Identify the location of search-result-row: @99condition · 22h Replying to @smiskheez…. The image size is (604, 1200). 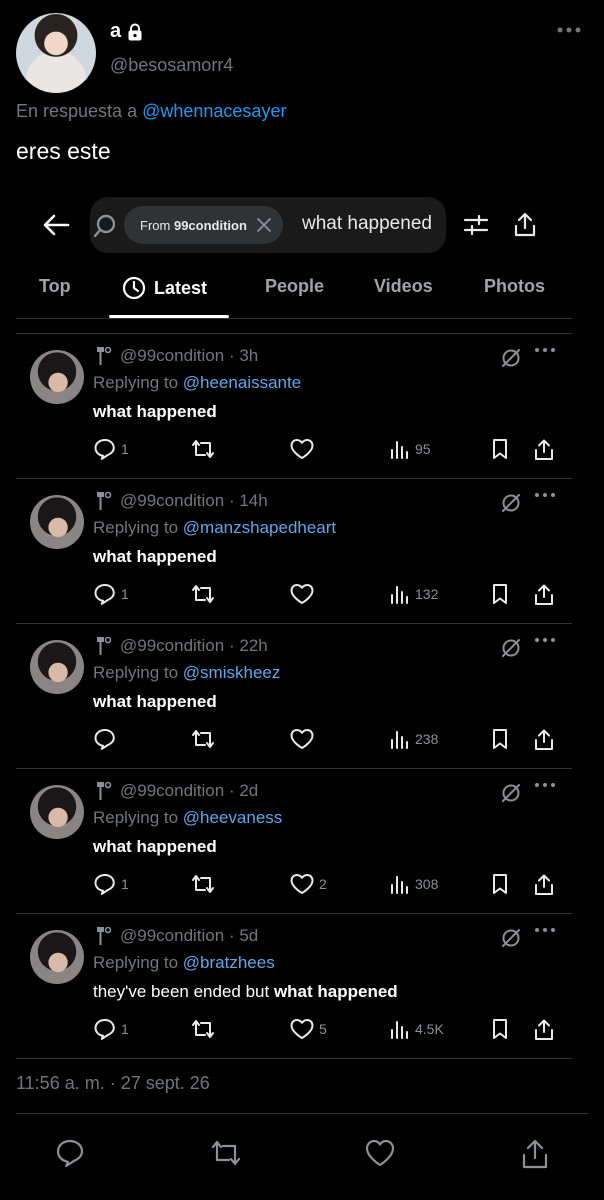
(294, 696).